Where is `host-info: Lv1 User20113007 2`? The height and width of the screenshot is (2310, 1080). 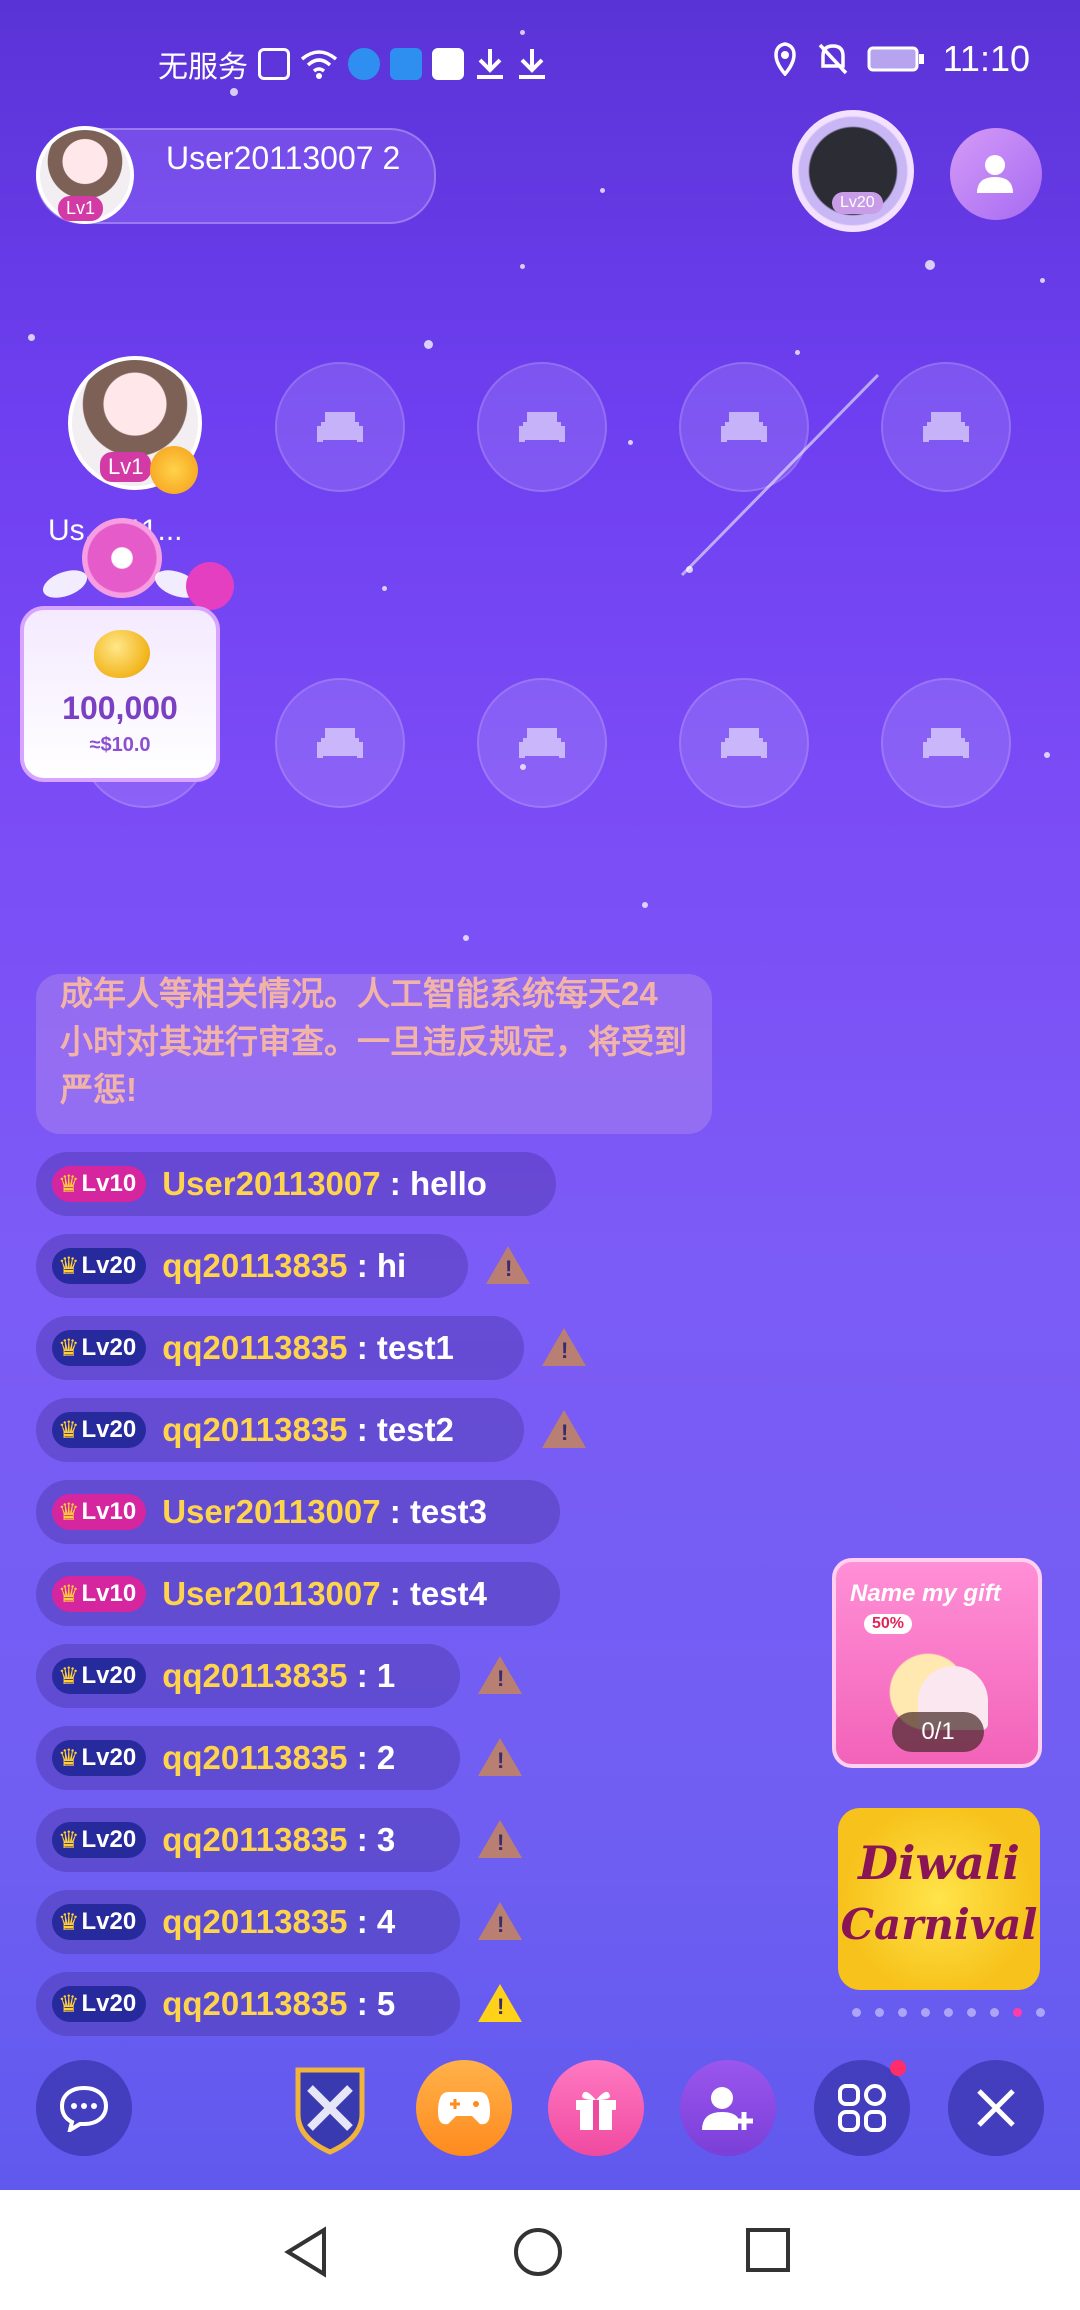
host-info: Lv1 User20113007 2 is located at coordinates (236, 175).